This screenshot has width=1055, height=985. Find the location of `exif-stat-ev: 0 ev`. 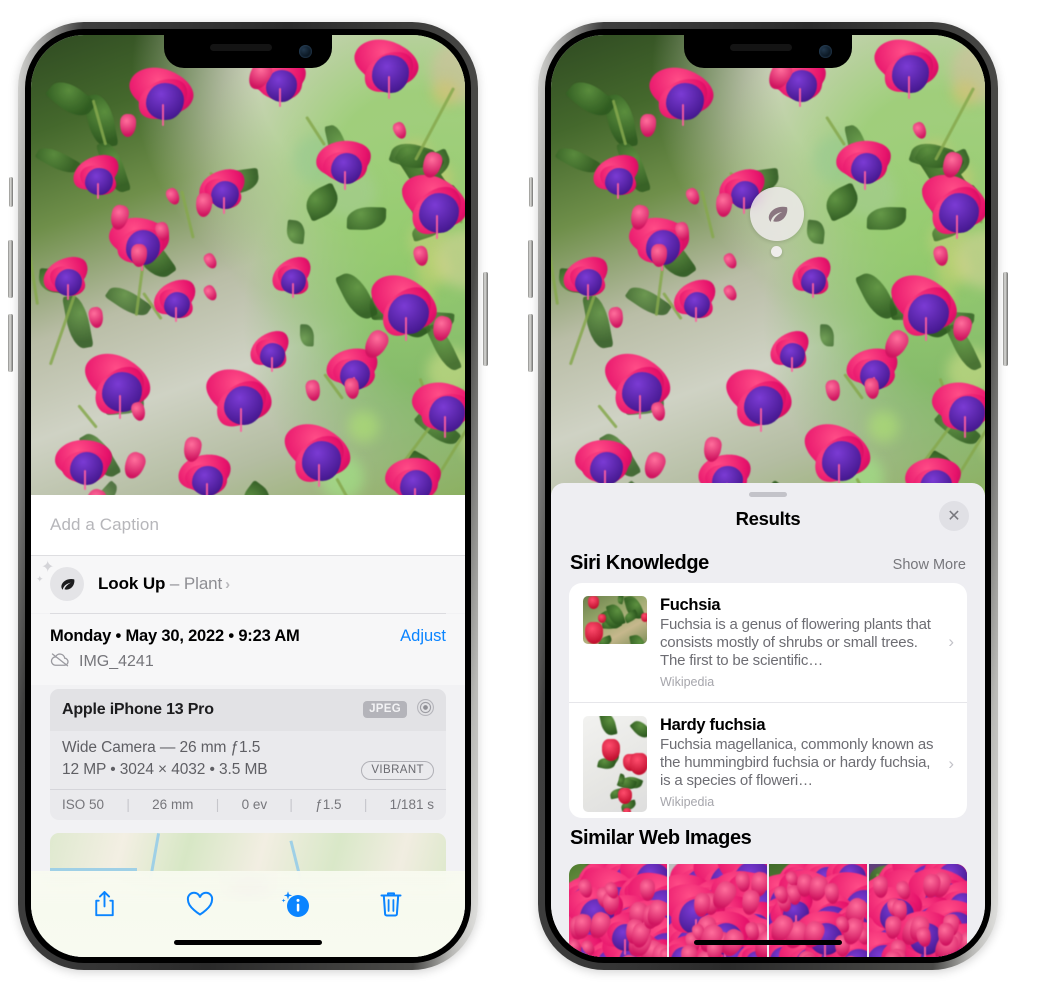

exif-stat-ev: 0 ev is located at coordinates (254, 804).